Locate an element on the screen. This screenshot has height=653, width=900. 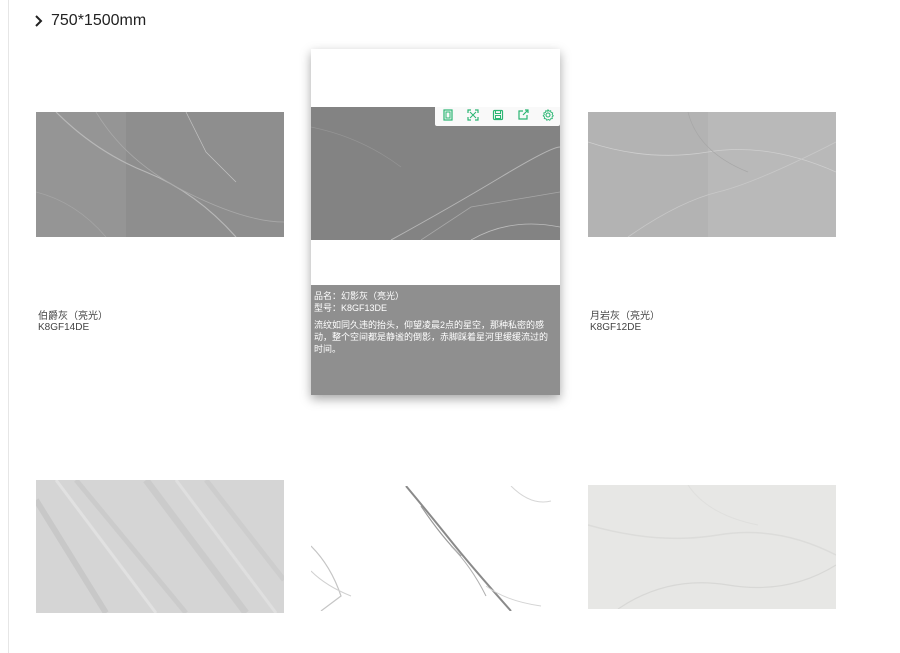
settings-button is located at coordinates (547, 115).